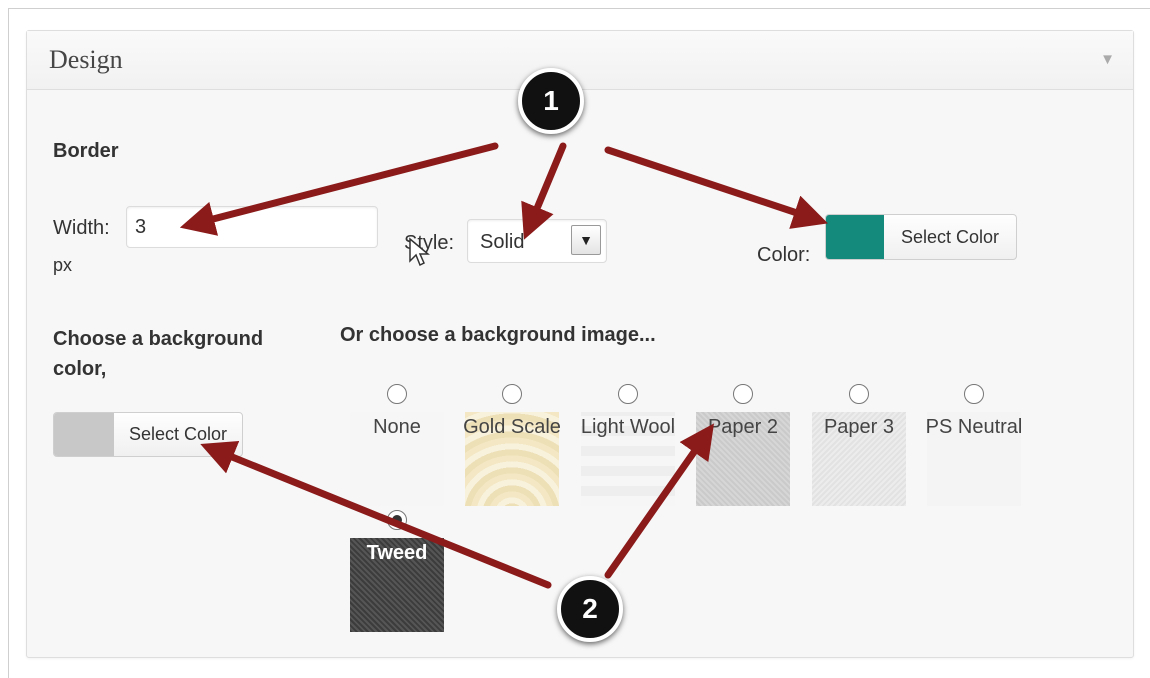 Image resolution: width=1150 pixels, height=678 pixels. What do you see at coordinates (590, 609) in the screenshot?
I see `annotation-marker-2: 2` at bounding box center [590, 609].